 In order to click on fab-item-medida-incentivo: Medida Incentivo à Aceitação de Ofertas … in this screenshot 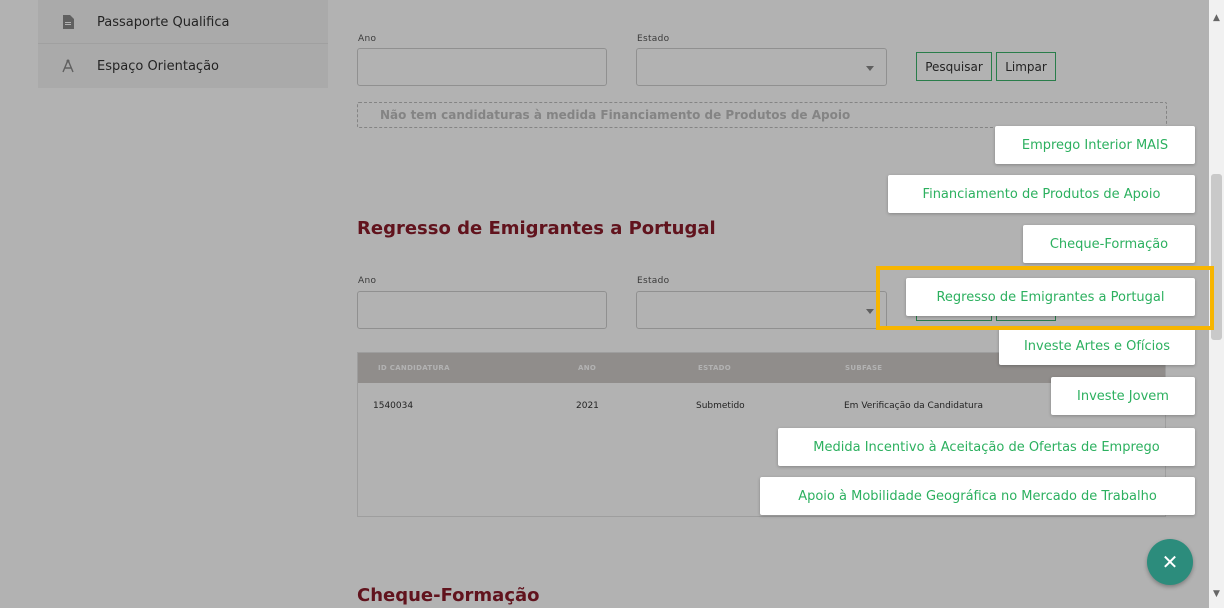, I will do `click(986, 447)`.